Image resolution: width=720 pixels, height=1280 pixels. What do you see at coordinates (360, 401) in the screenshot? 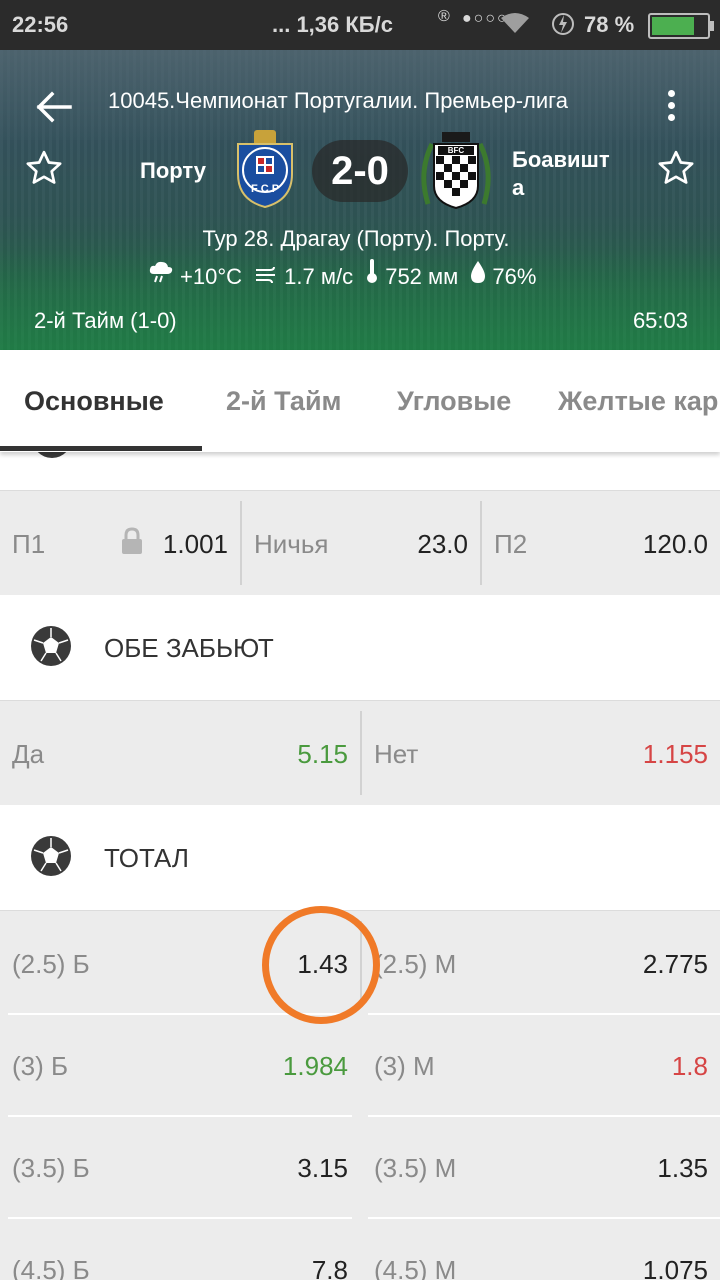
I see `market-tabs: Основные 2-й Тайм Угловые Желтые кар` at bounding box center [360, 401].